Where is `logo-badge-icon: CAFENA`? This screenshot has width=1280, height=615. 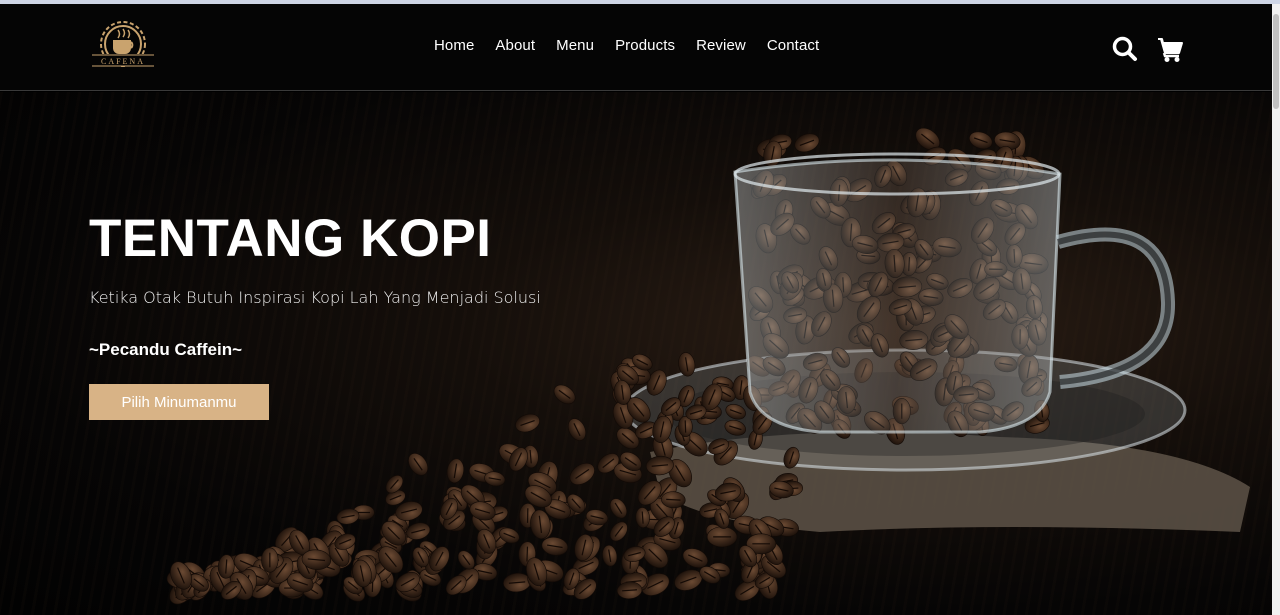 logo-badge-icon: CAFENA is located at coordinates (123, 44).